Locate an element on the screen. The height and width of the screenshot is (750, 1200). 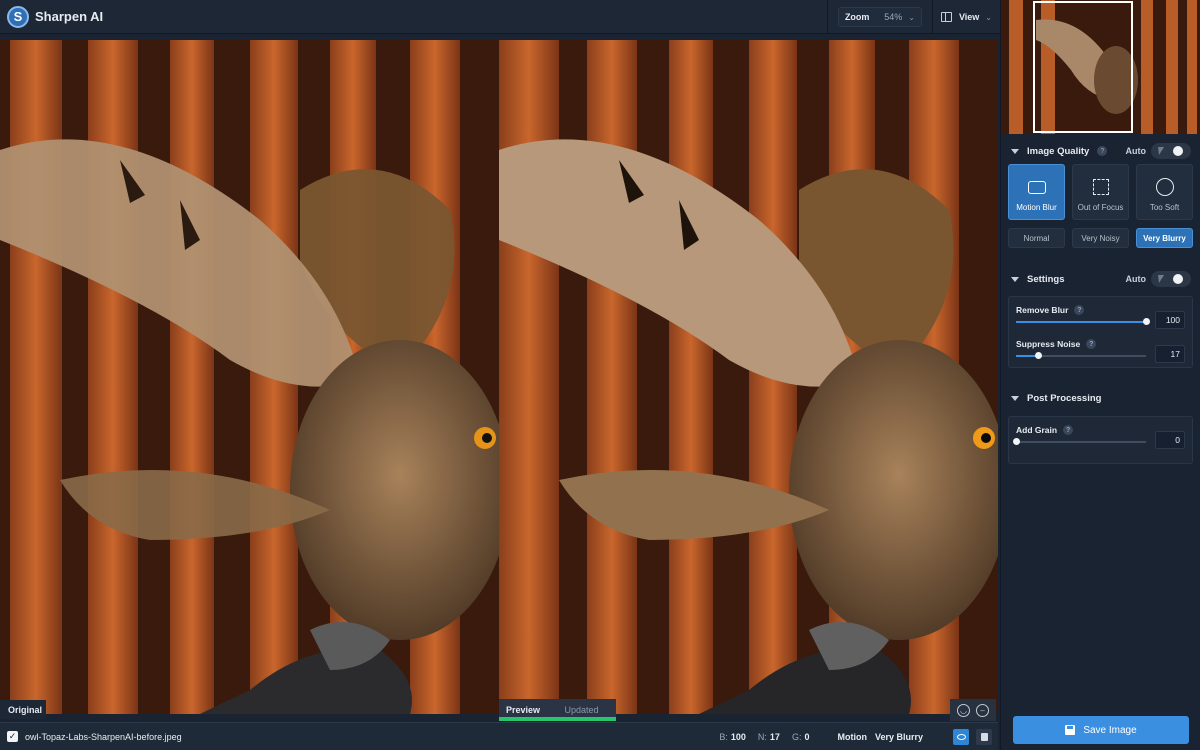
blur-level-options: Normal Very Noisy Very Blurry is located at coordinates (1100, 238).